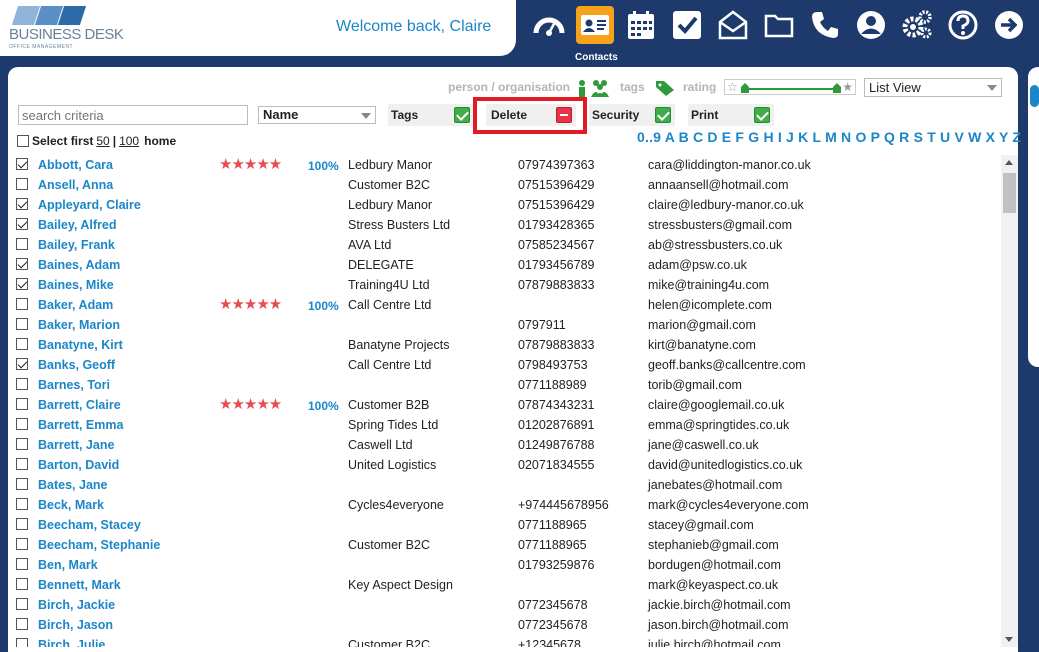 The image size is (1039, 652). What do you see at coordinates (99, 545) in the screenshot?
I see `contact-name: Beecham, Stephanie` at bounding box center [99, 545].